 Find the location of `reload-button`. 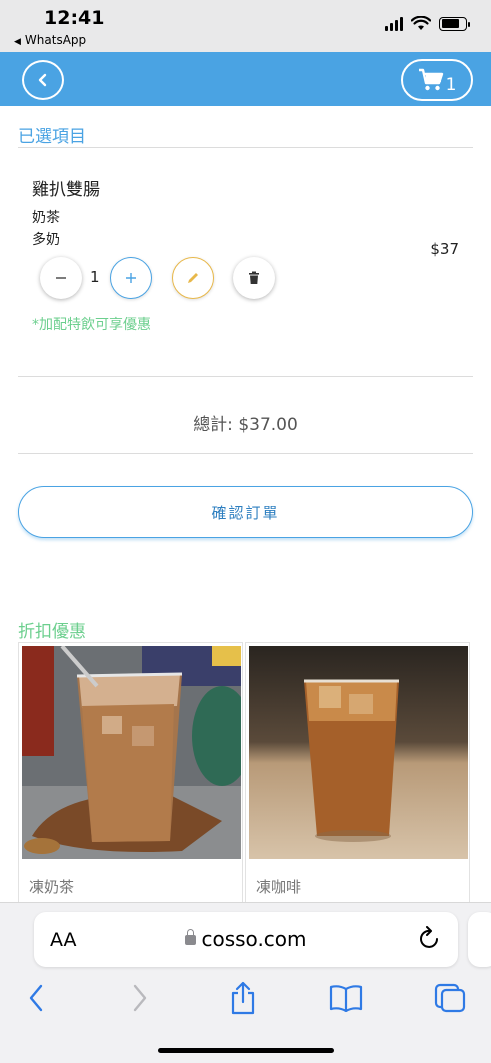

reload-button is located at coordinates (430, 941).